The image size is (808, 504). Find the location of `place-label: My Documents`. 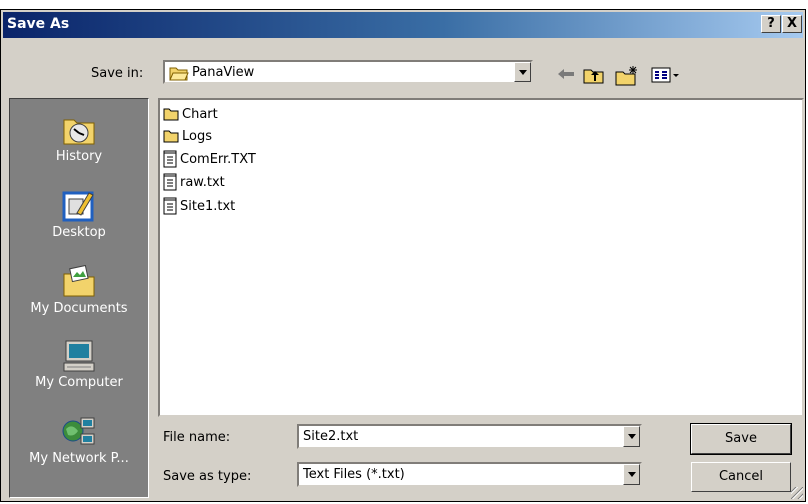

place-label: My Documents is located at coordinates (79, 308).